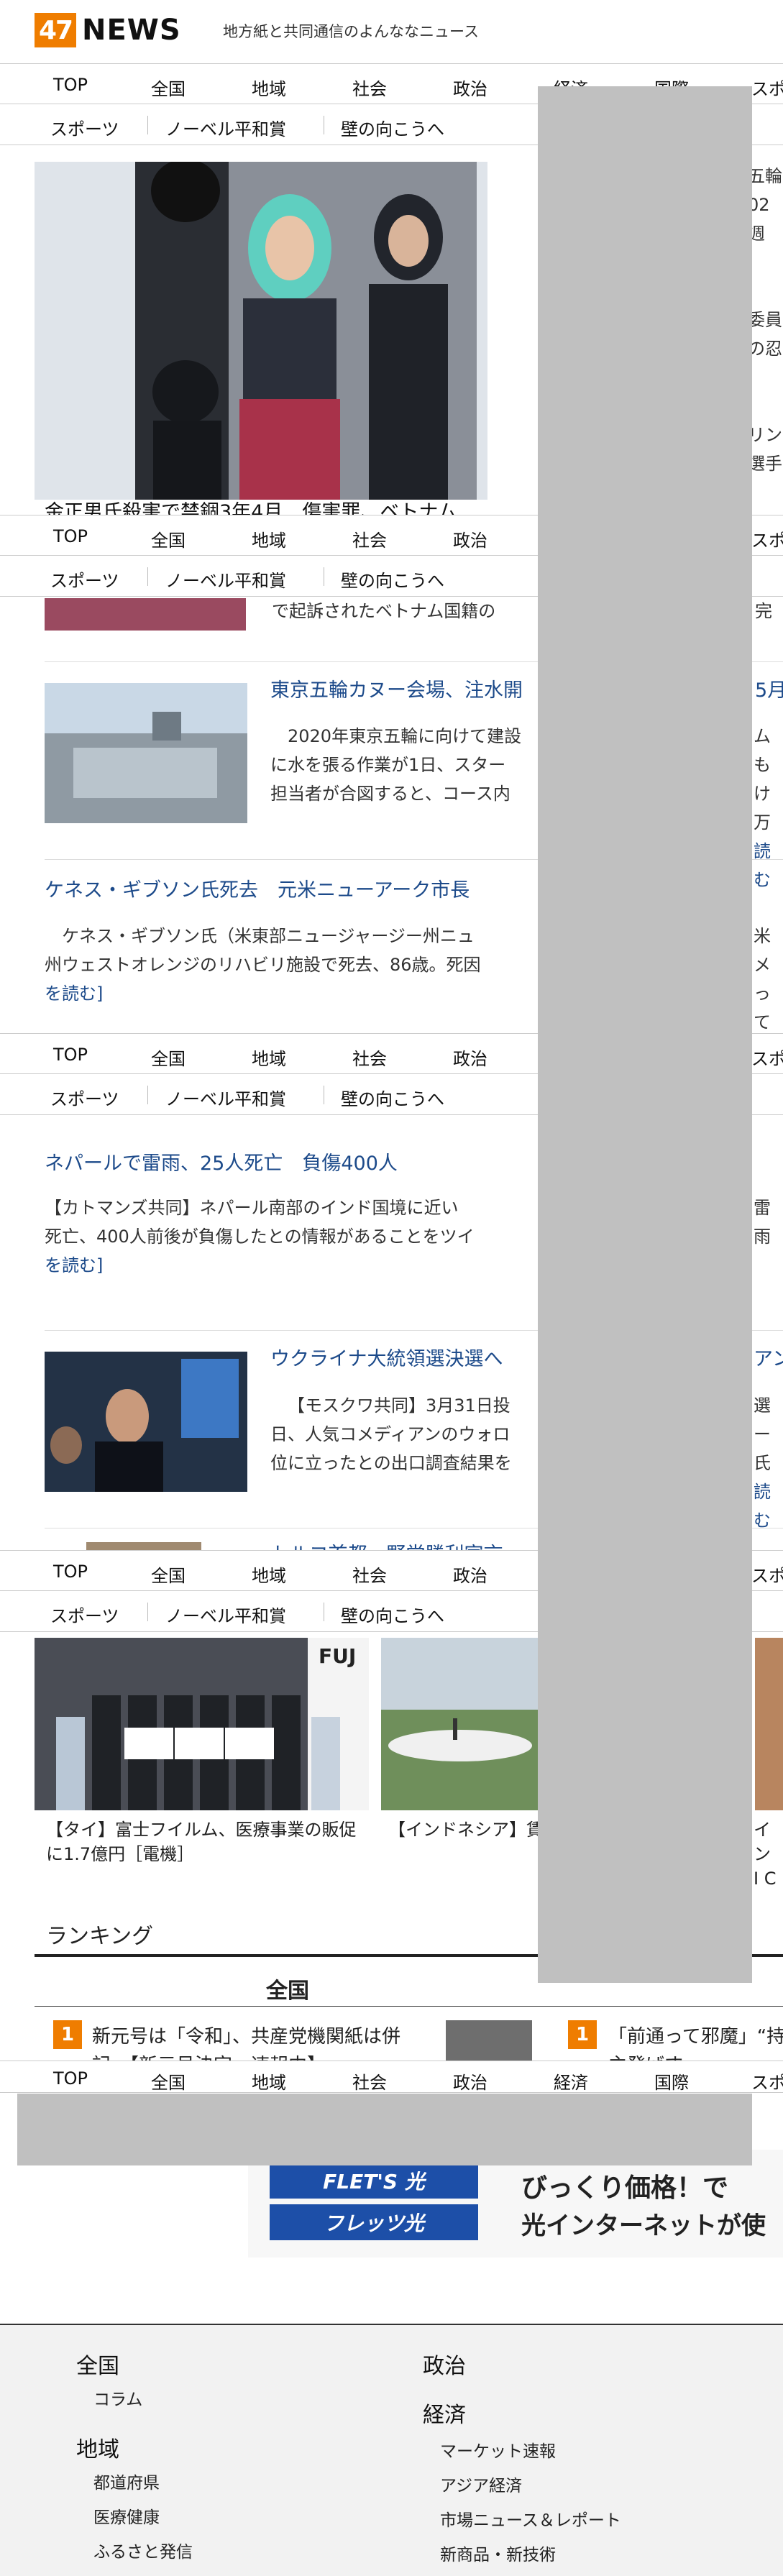 The width and height of the screenshot is (783, 2576). What do you see at coordinates (131, 30) in the screenshot?
I see `logo-text: NEWS` at bounding box center [131, 30].